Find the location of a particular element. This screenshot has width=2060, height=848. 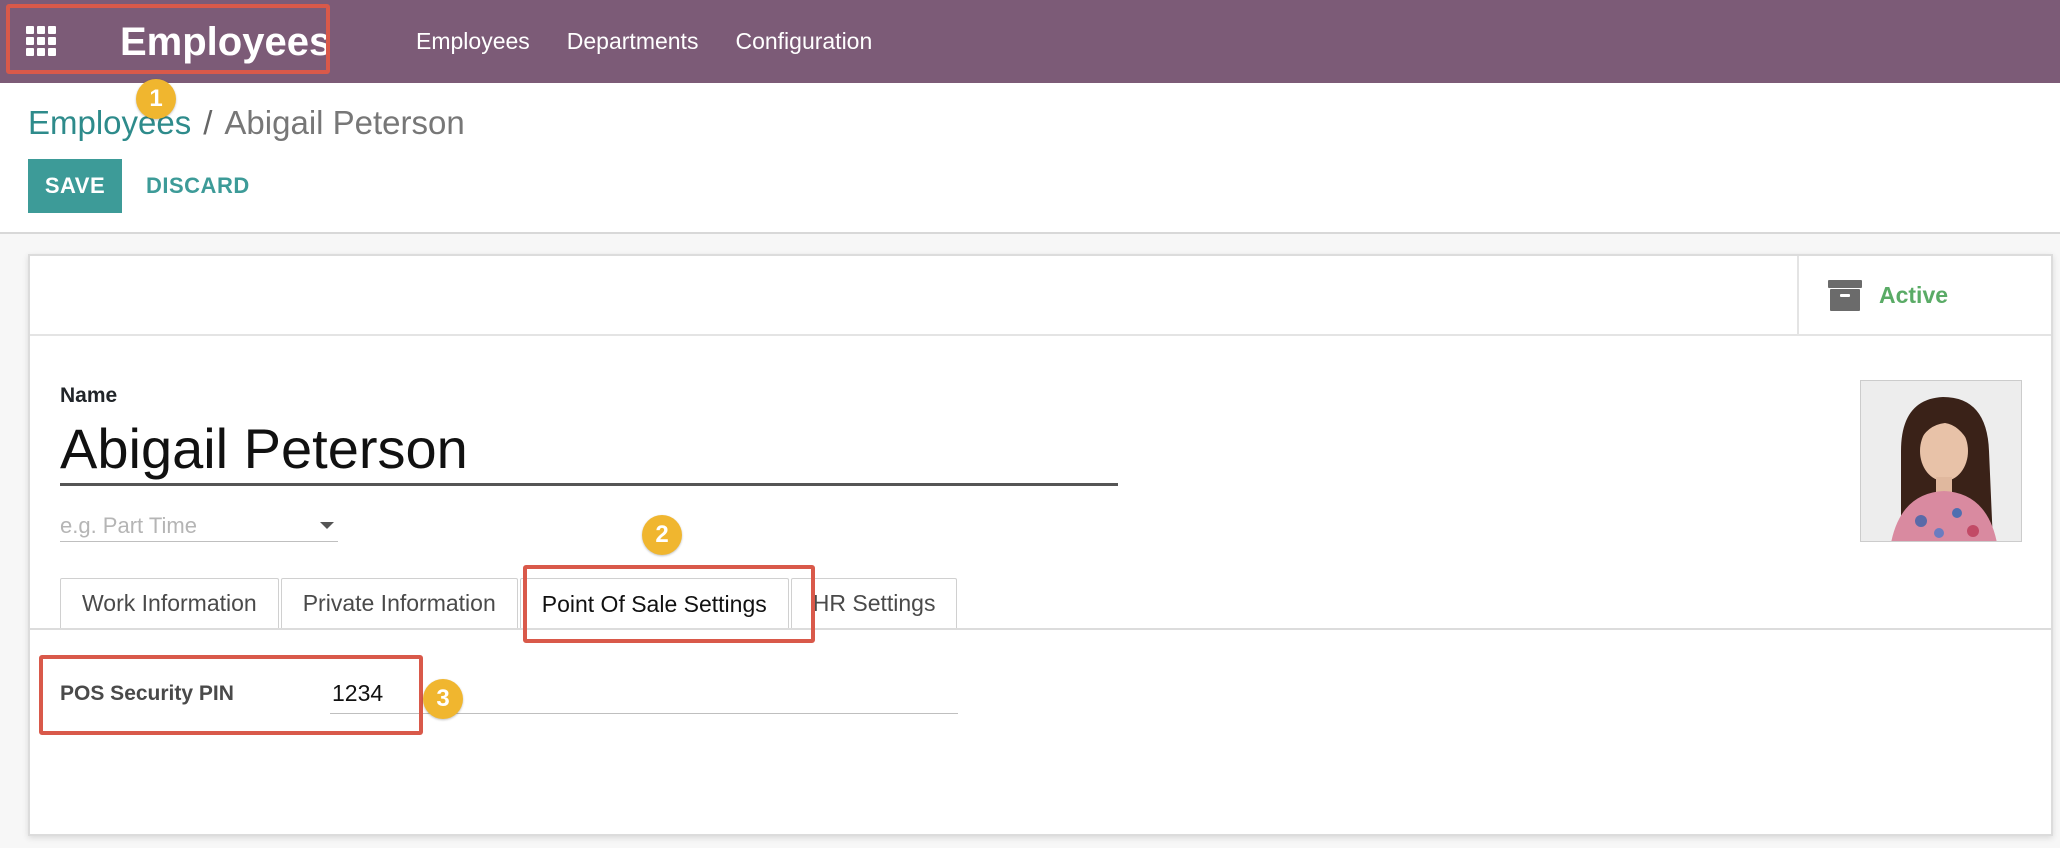

menu-item-configuration: Configuration is located at coordinates (803, 41).